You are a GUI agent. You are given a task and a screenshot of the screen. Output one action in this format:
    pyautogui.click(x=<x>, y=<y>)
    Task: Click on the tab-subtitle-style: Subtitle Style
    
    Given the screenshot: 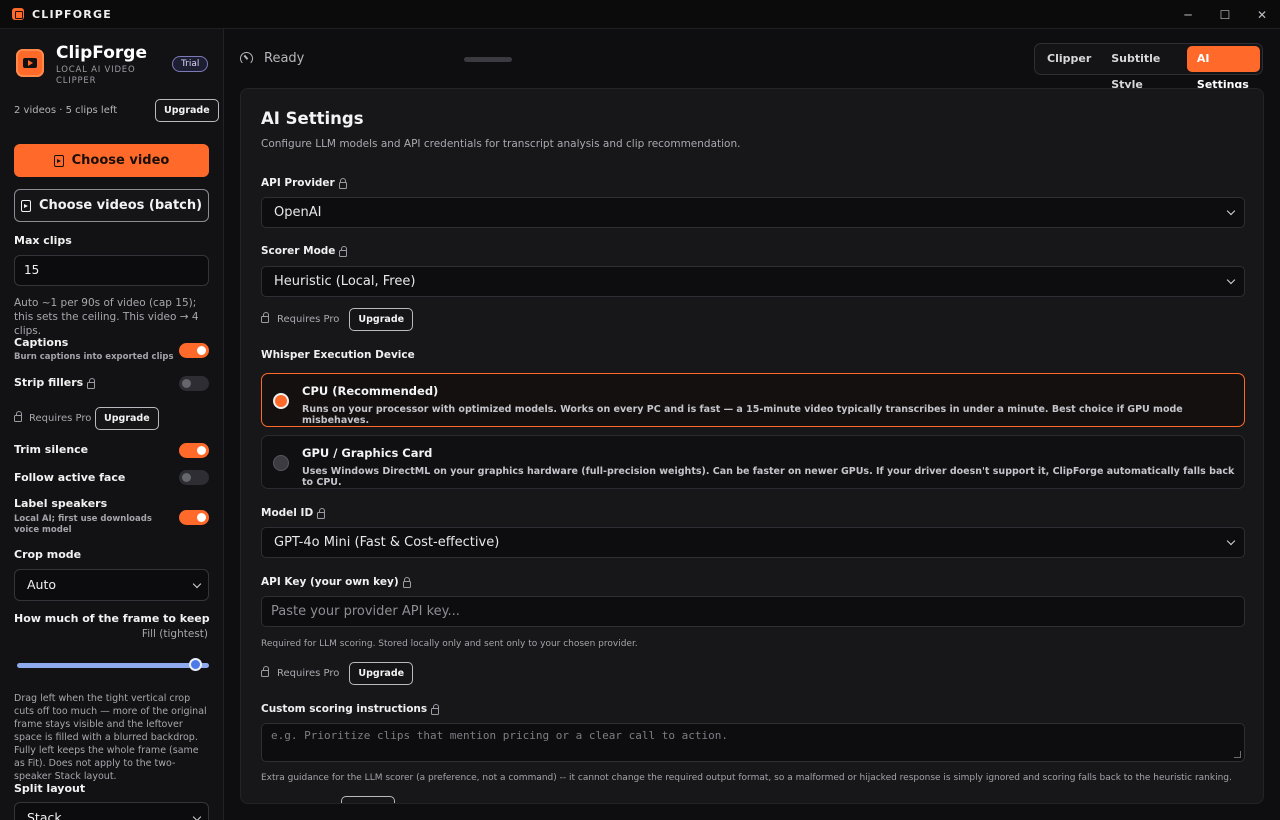 What is the action you would take?
    pyautogui.click(x=1144, y=68)
    